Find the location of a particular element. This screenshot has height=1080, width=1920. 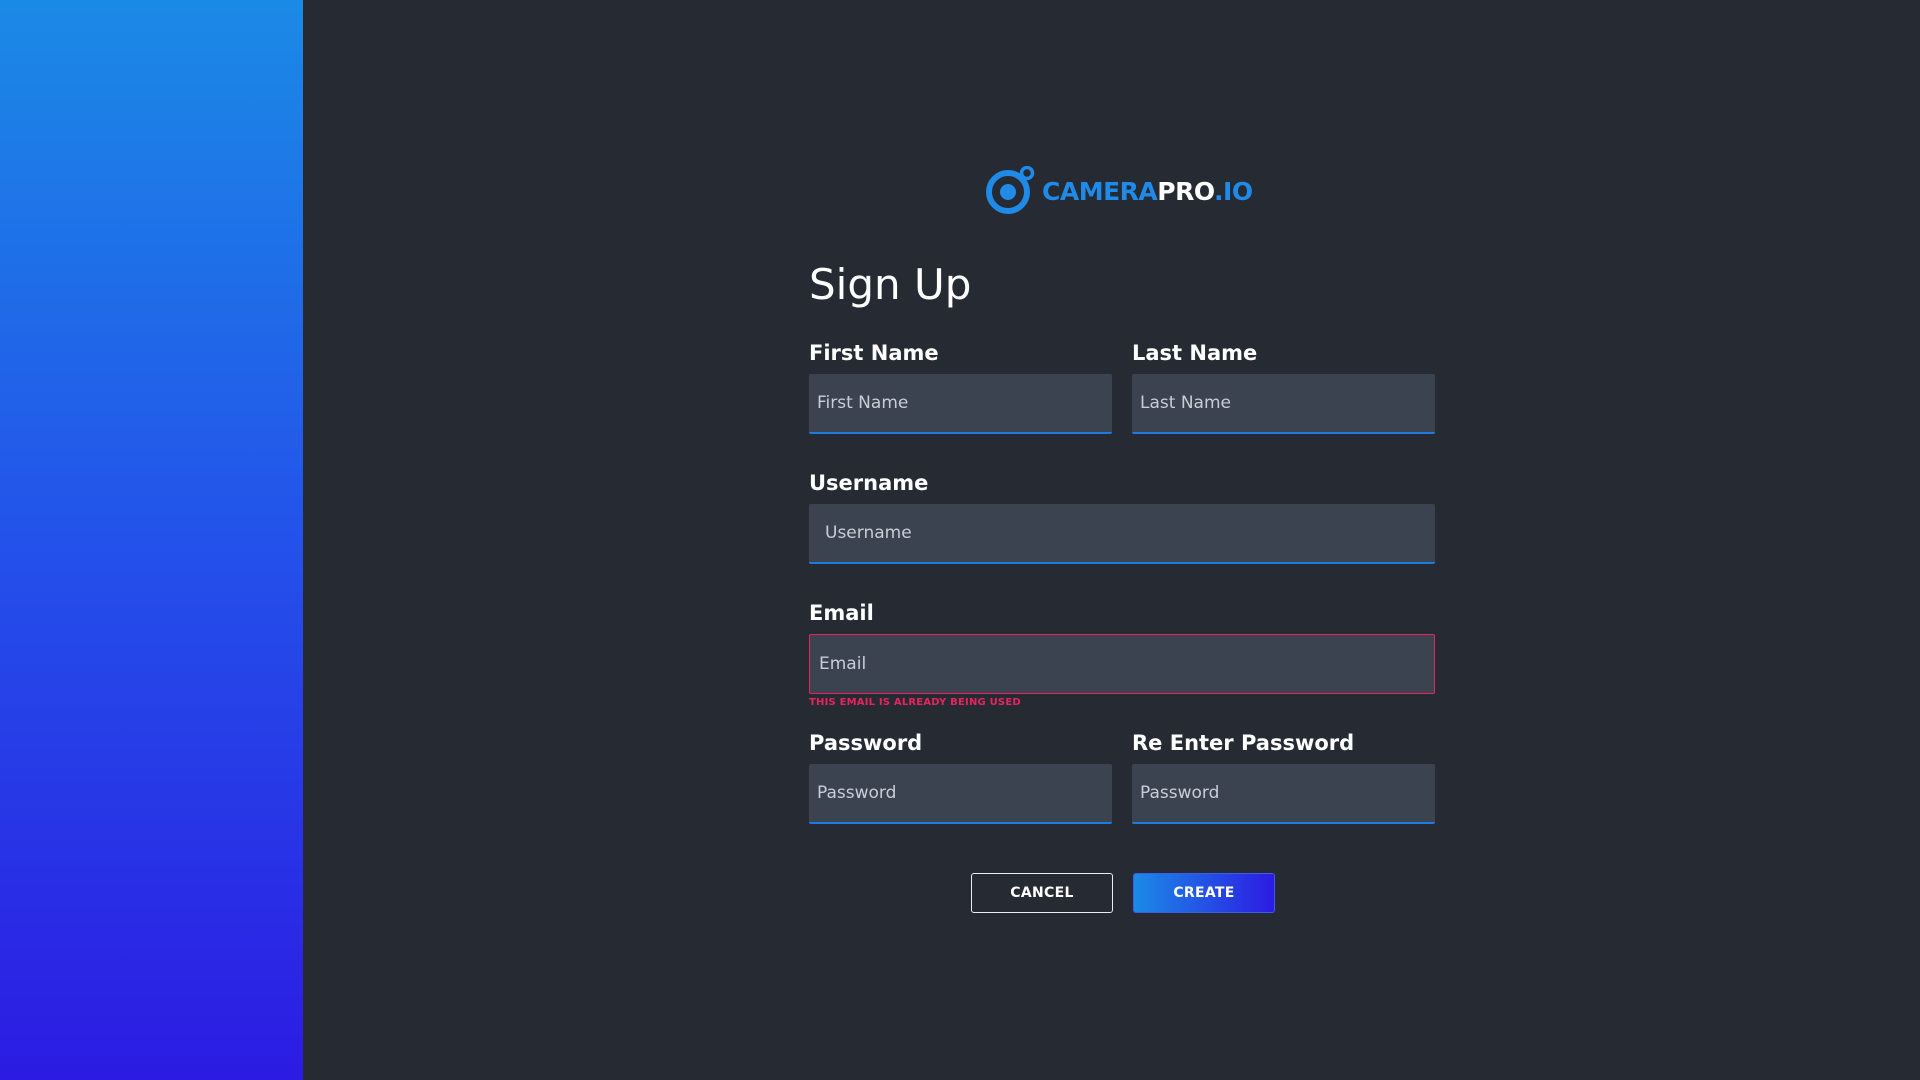

first-name-input is located at coordinates (960, 404).